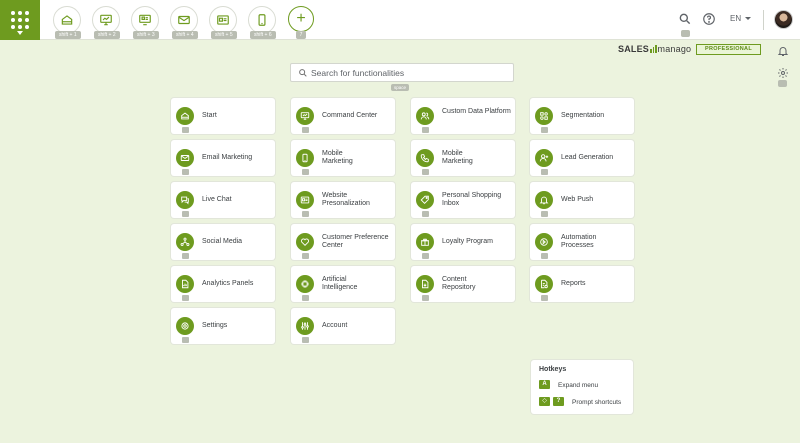 This screenshot has width=800, height=443. I want to click on tile-content-repository: Content Repository, so click(463, 284).